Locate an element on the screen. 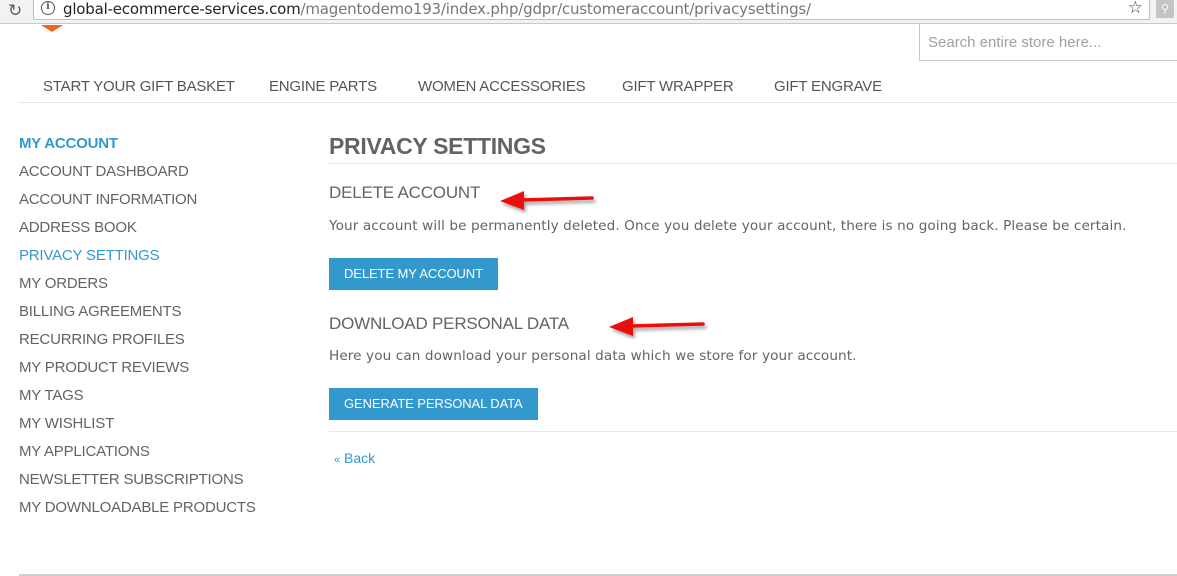 The width and height of the screenshot is (1177, 576). sidebar-title: MY ACCOUNT is located at coordinates (68, 143).